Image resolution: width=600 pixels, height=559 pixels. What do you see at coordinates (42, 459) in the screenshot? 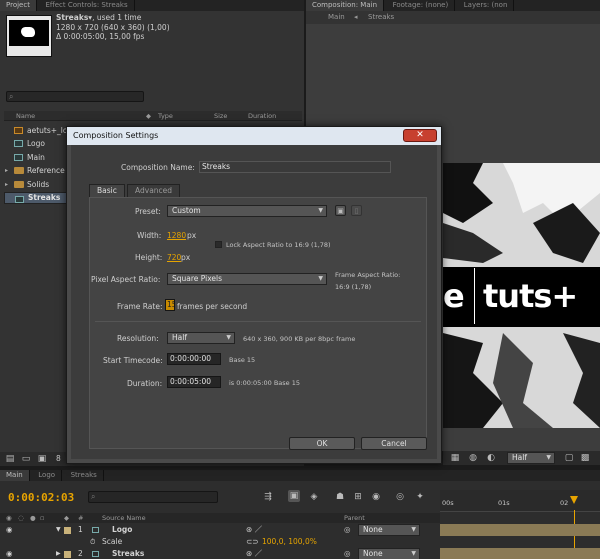
I see `new-comp-icon: ▣` at bounding box center [42, 459].